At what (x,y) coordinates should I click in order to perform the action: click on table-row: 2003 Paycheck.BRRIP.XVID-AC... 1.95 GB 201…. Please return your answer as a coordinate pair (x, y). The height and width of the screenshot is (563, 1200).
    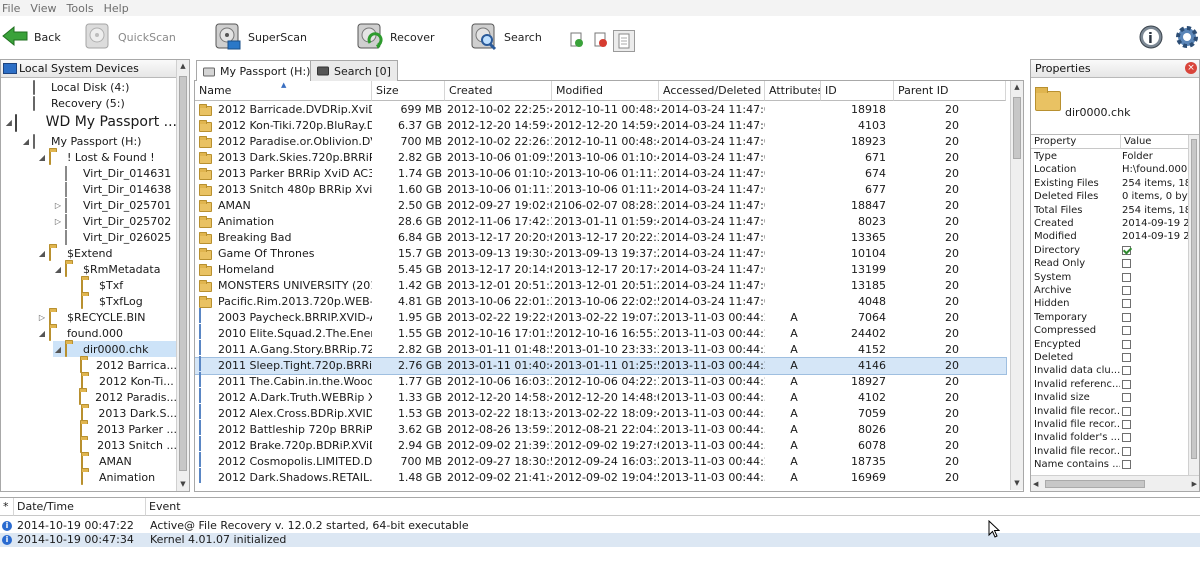
    Looking at the image, I should click on (600, 317).